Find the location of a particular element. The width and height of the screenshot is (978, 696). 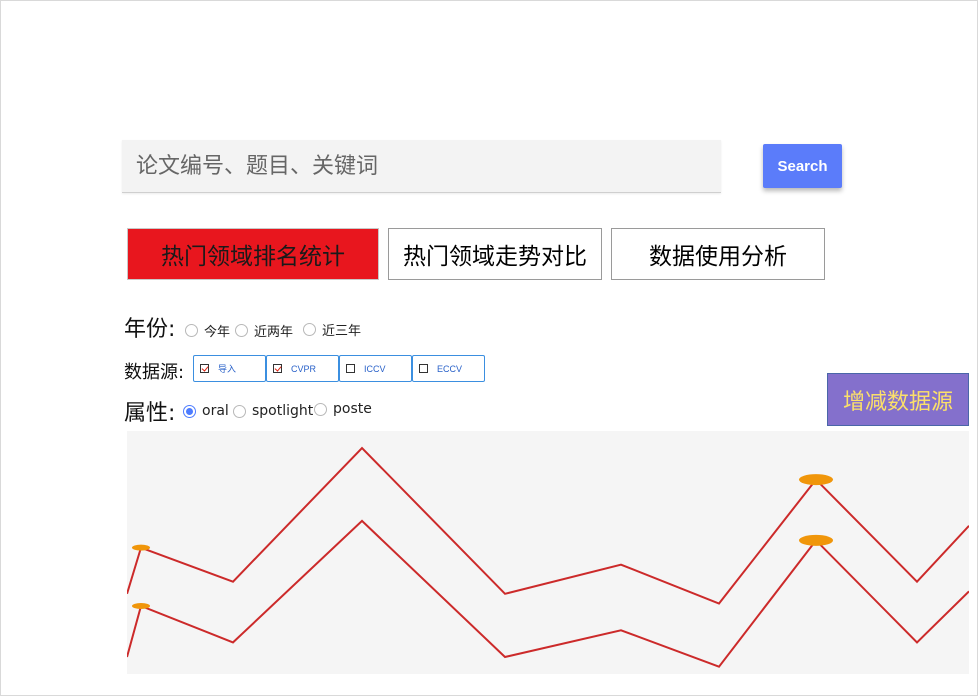

attribute-label: 属性: is located at coordinates (150, 413).